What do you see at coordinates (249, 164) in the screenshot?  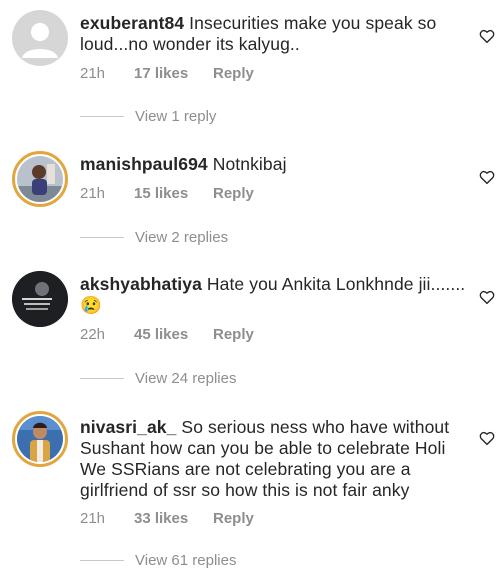 I see `comment-text: Notnkibaj` at bounding box center [249, 164].